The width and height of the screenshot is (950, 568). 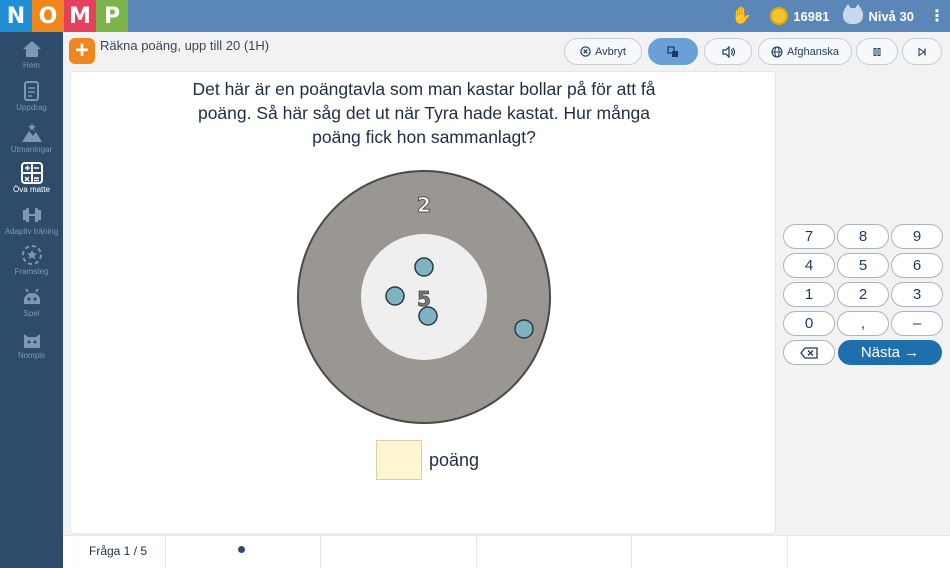 What do you see at coordinates (917, 294) in the screenshot?
I see `key-3: 3` at bounding box center [917, 294].